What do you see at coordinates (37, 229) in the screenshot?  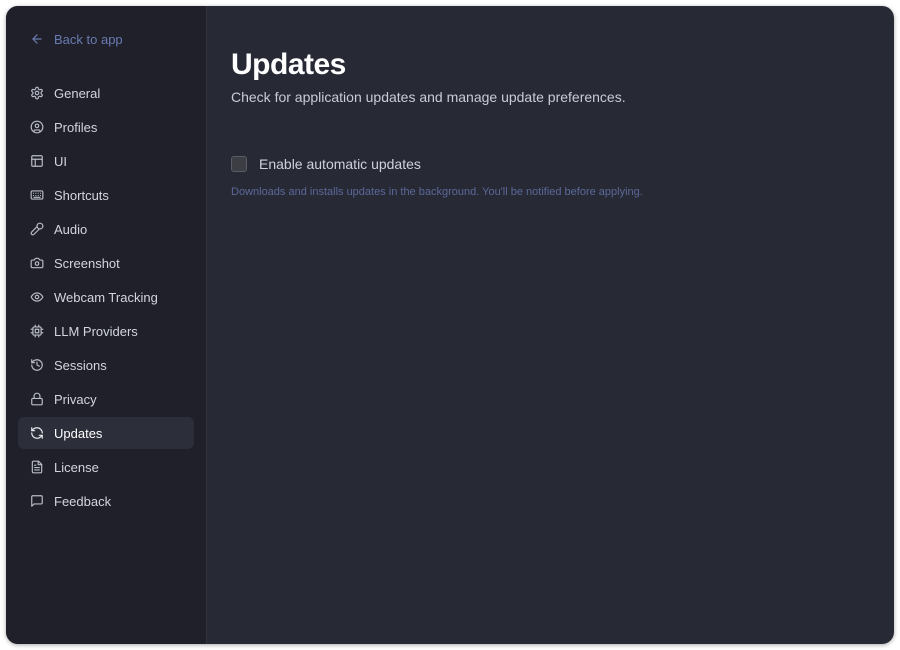 I see `microphone-icon` at bounding box center [37, 229].